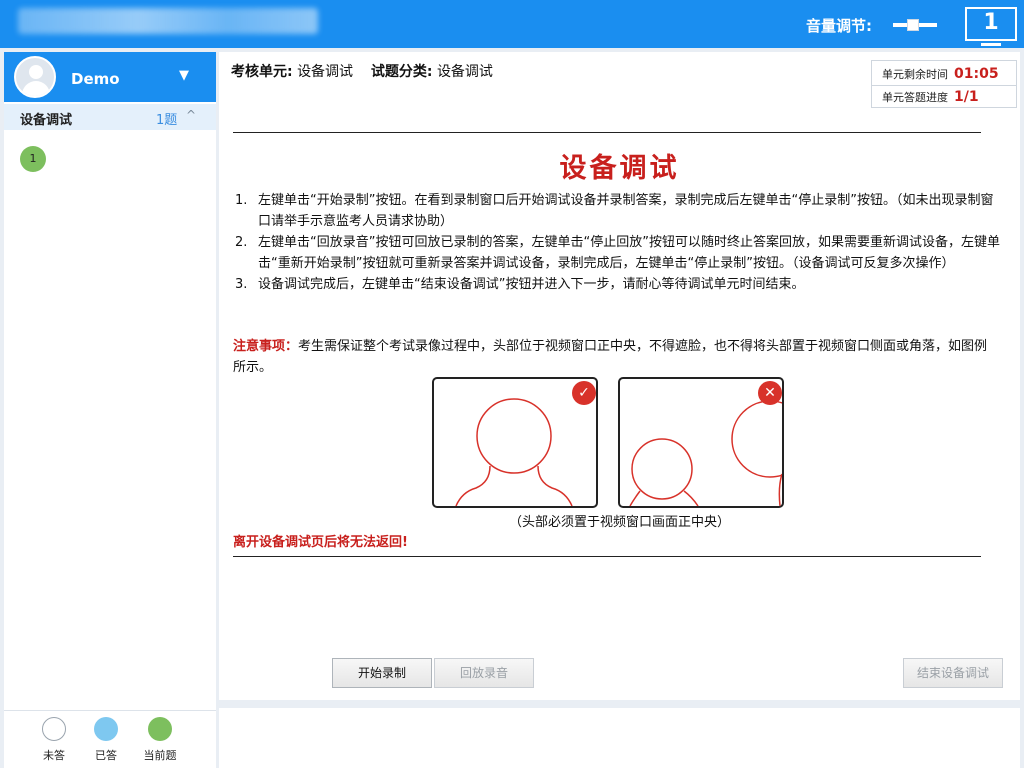 The image size is (1024, 768). I want to click on instruction-number: 1., so click(241, 200).